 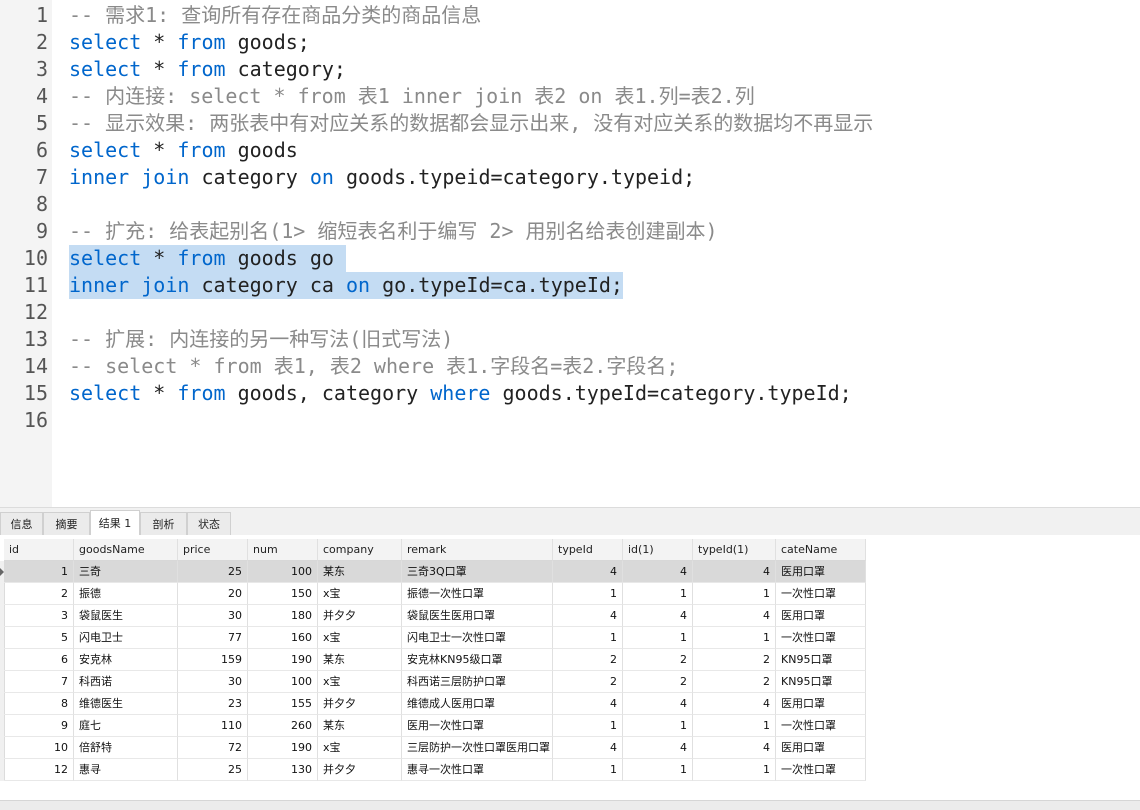 What do you see at coordinates (570, 150) in the screenshot?
I see `code-line: 6 select * from goods` at bounding box center [570, 150].